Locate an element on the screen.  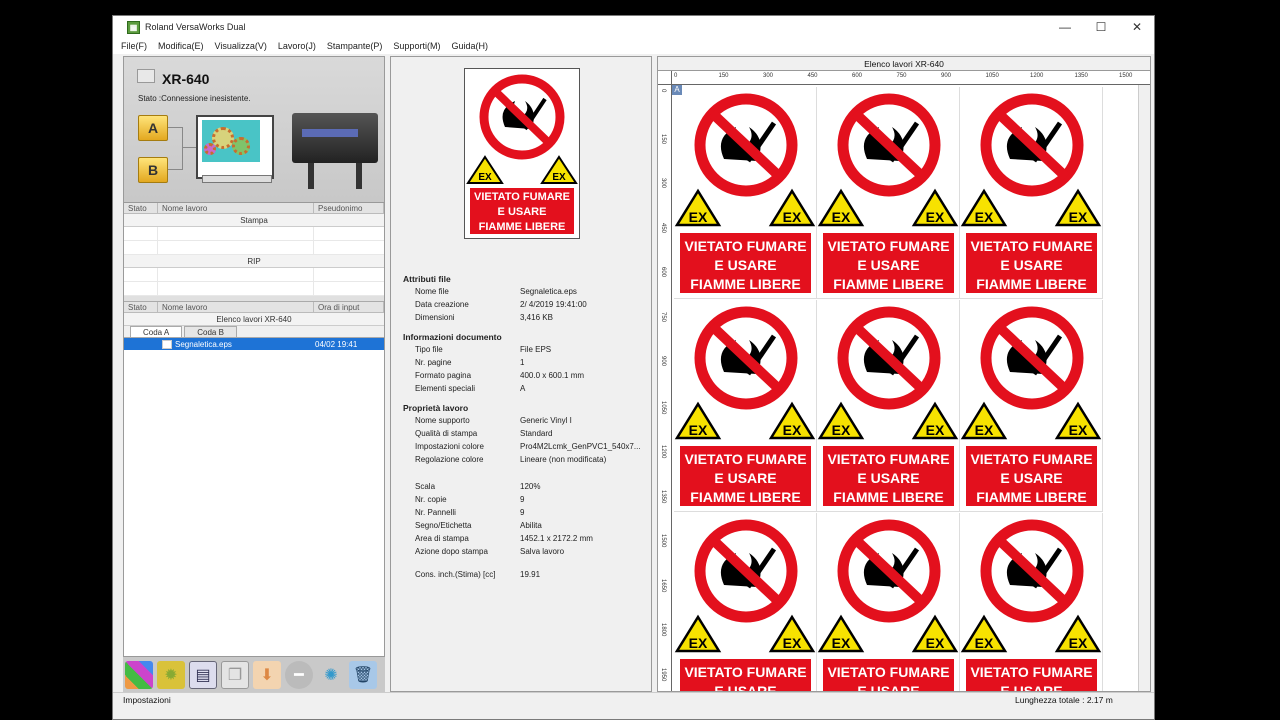
attr-value: Standard is located at coordinates (536, 433).